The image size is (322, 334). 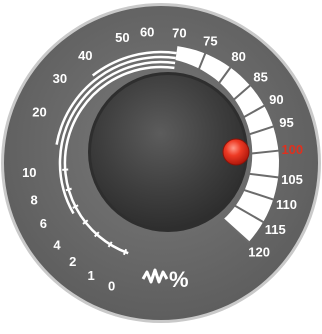 I want to click on scale-label-2: 2, so click(x=72, y=261).